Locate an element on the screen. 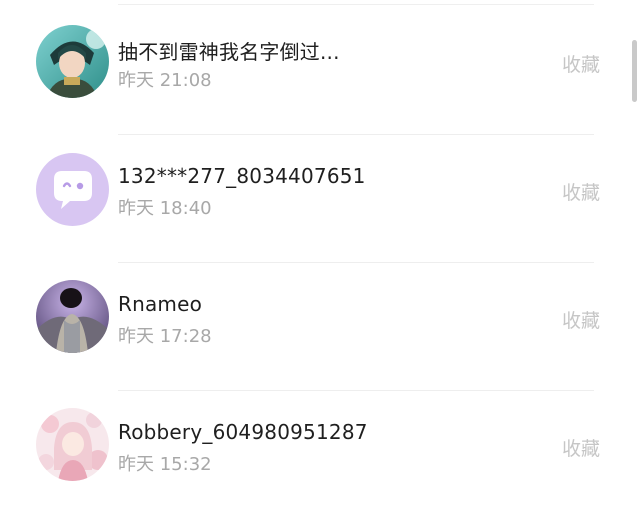 This screenshot has height=507, width=640. timestamp: 昨天 15:32 is located at coordinates (165, 464).